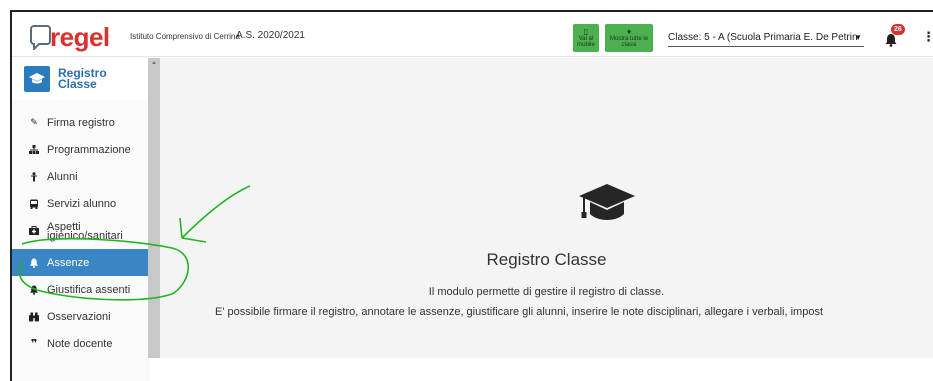 The height and width of the screenshot is (381, 933). Describe the element at coordinates (34, 176) in the screenshot. I see `child-icon` at that location.